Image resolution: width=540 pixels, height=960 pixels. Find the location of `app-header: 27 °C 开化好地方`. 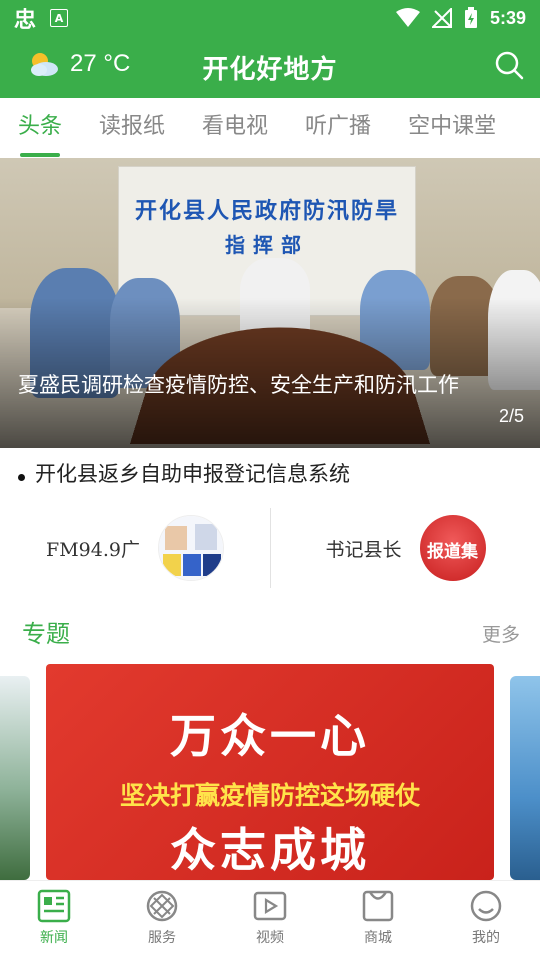

app-header: 27 °C 开化好地方 is located at coordinates (270, 67).